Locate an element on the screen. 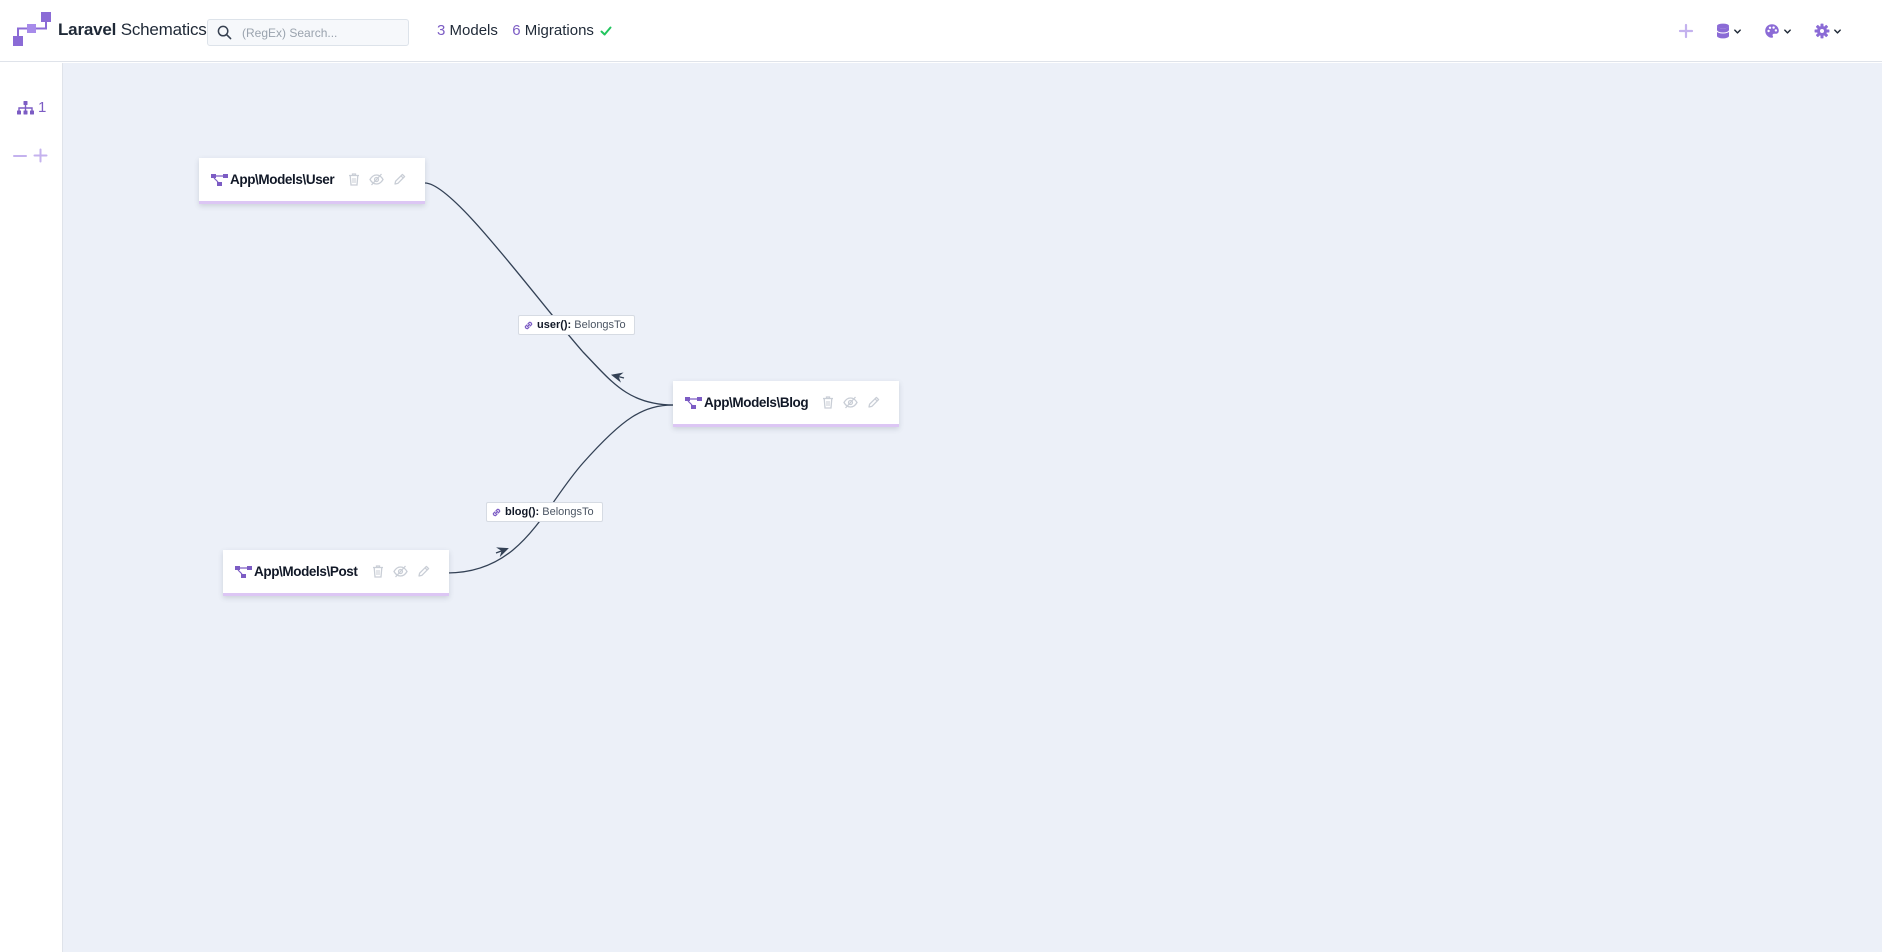  model-node-blog: App\Models\Blog is located at coordinates (786, 404).